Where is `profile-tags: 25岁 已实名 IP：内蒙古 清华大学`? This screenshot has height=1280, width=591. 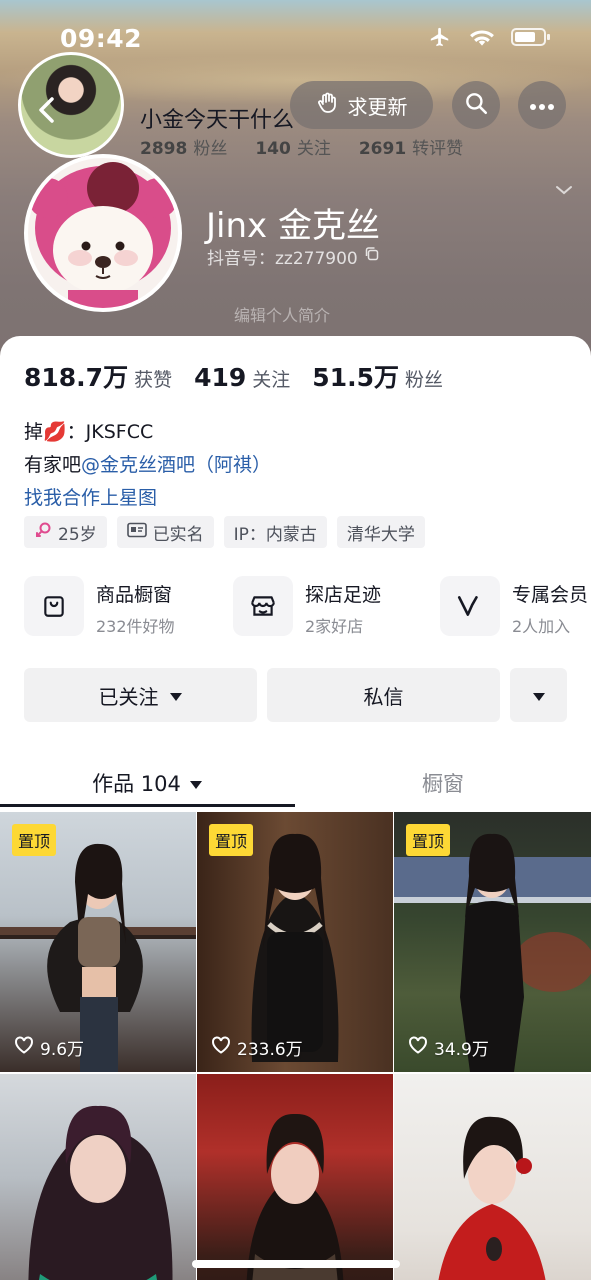 profile-tags: 25岁 已实名 IP：内蒙古 清华大学 is located at coordinates (224, 532).